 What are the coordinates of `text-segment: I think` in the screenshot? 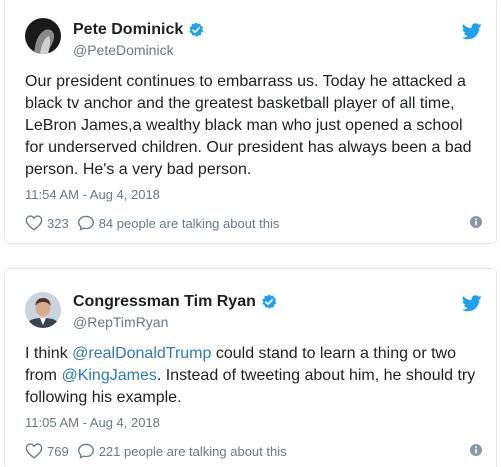 It's located at (49, 353).